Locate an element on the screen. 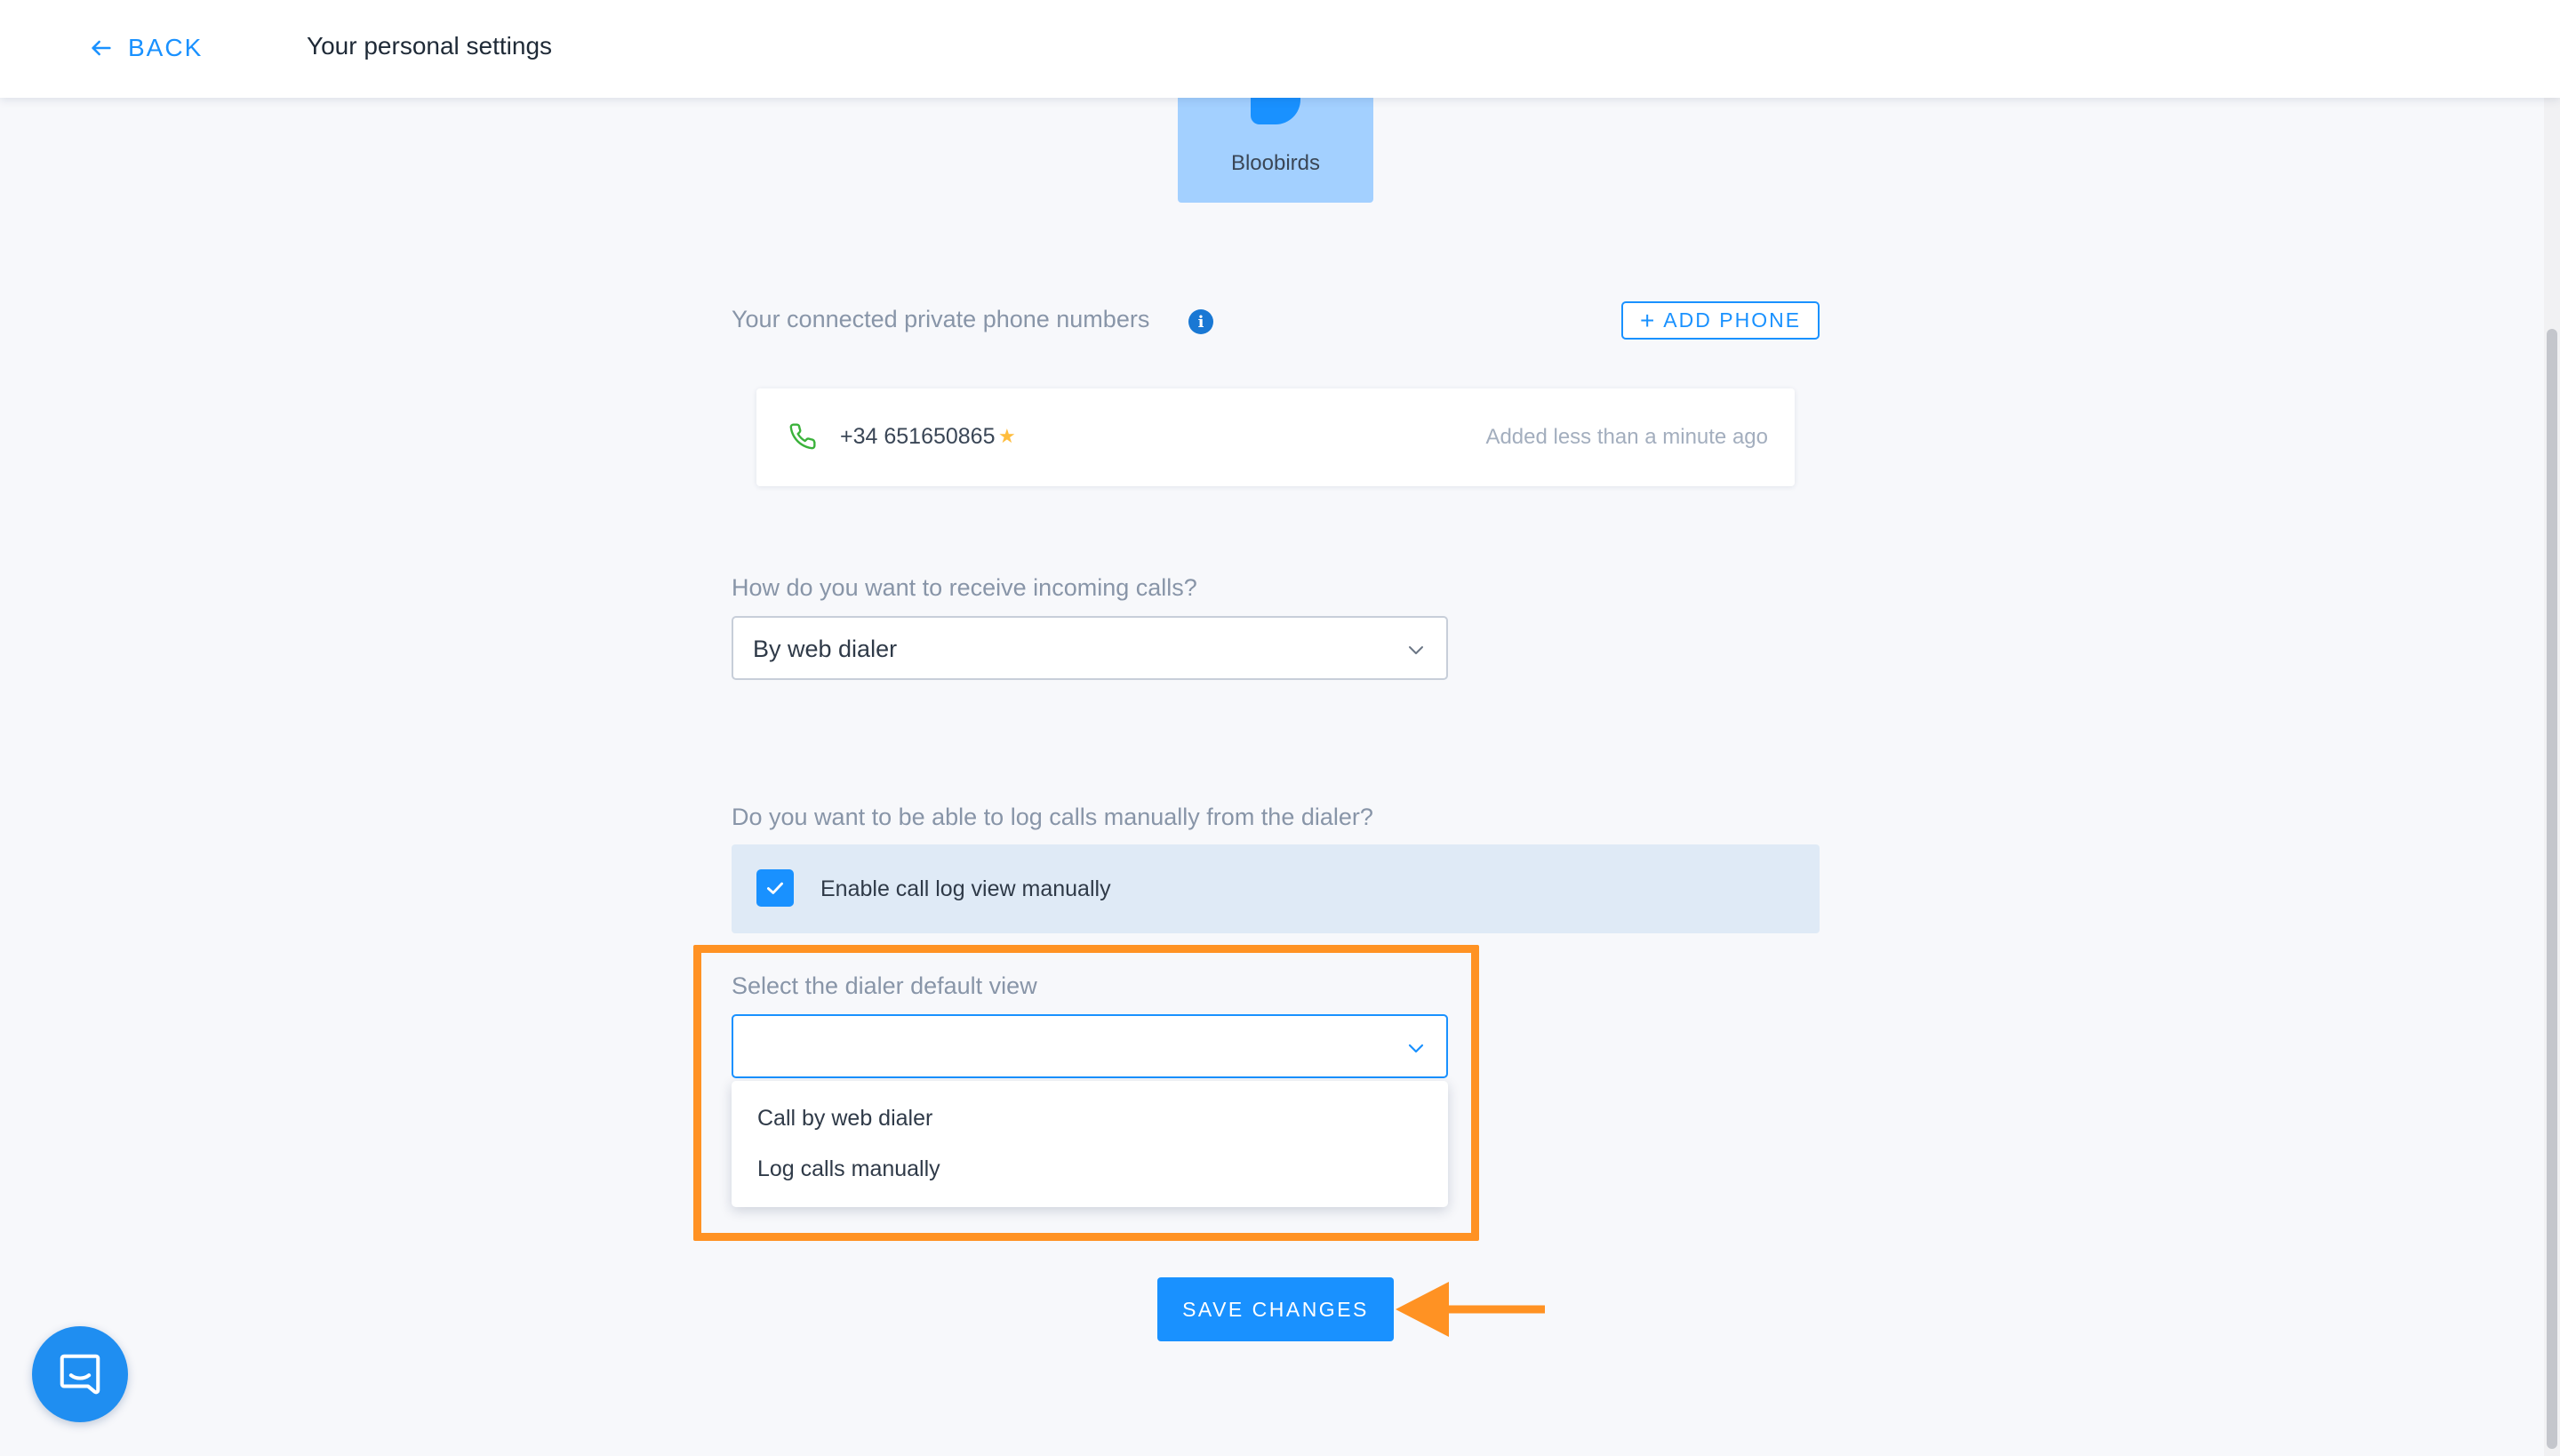 This screenshot has height=1456, width=2560. chat-launcher-button is located at coordinates (80, 1374).